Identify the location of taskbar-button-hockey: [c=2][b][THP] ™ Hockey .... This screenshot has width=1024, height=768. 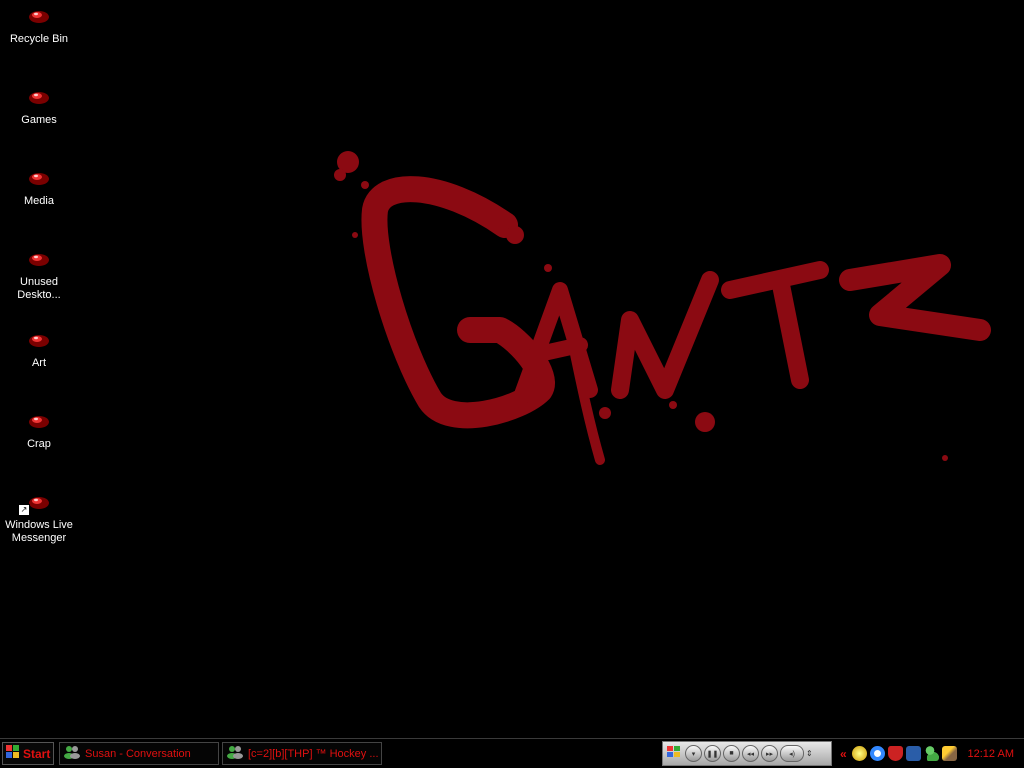
(302, 753).